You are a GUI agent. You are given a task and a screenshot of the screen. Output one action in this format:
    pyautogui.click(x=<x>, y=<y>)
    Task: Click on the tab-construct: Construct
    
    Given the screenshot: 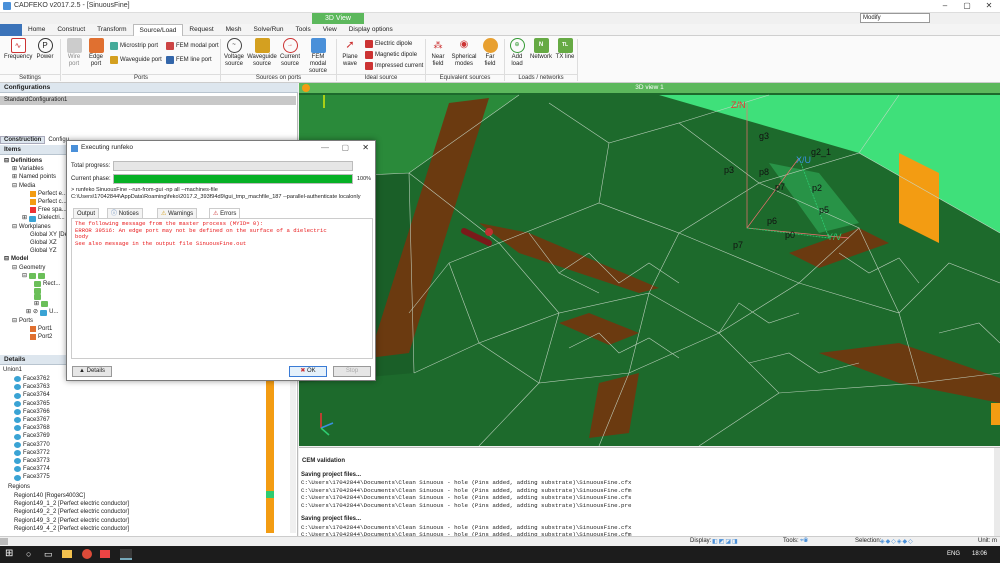 What is the action you would take?
    pyautogui.click(x=71, y=30)
    